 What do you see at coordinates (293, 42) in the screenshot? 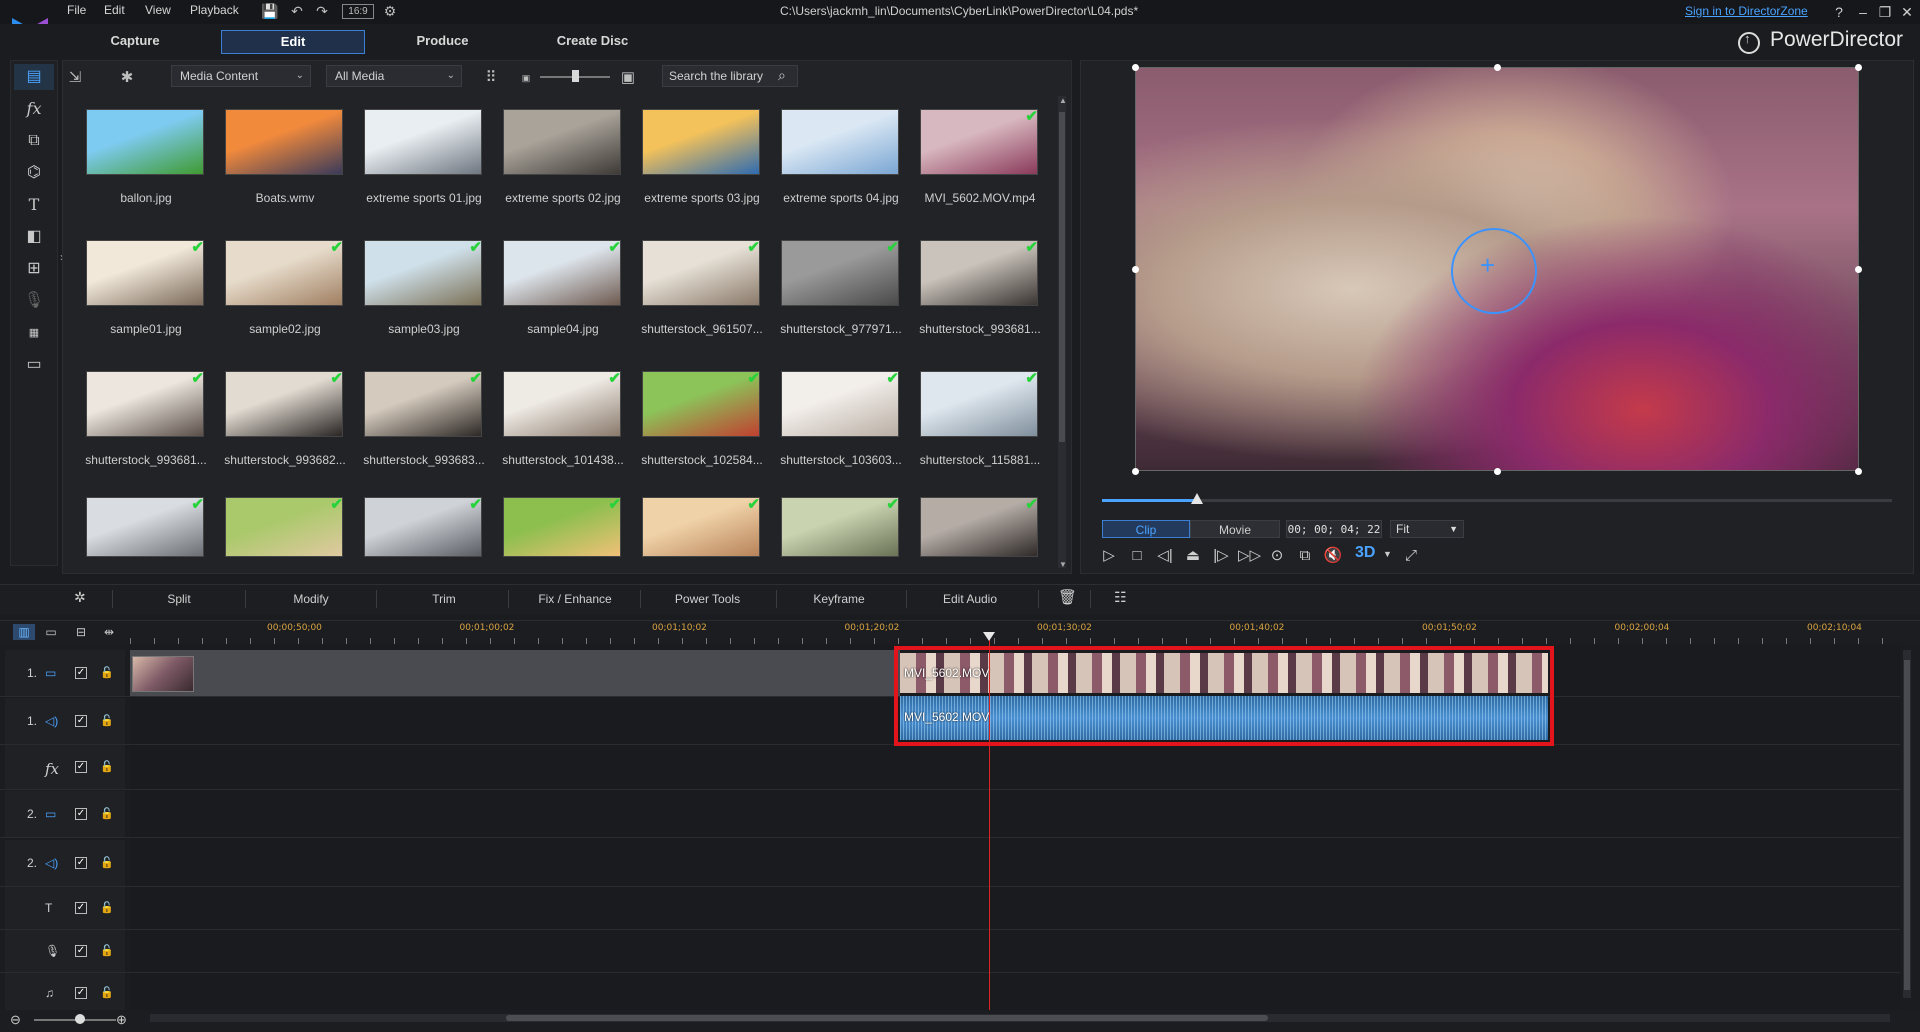
I see `tab-edit: Edit` at bounding box center [293, 42].